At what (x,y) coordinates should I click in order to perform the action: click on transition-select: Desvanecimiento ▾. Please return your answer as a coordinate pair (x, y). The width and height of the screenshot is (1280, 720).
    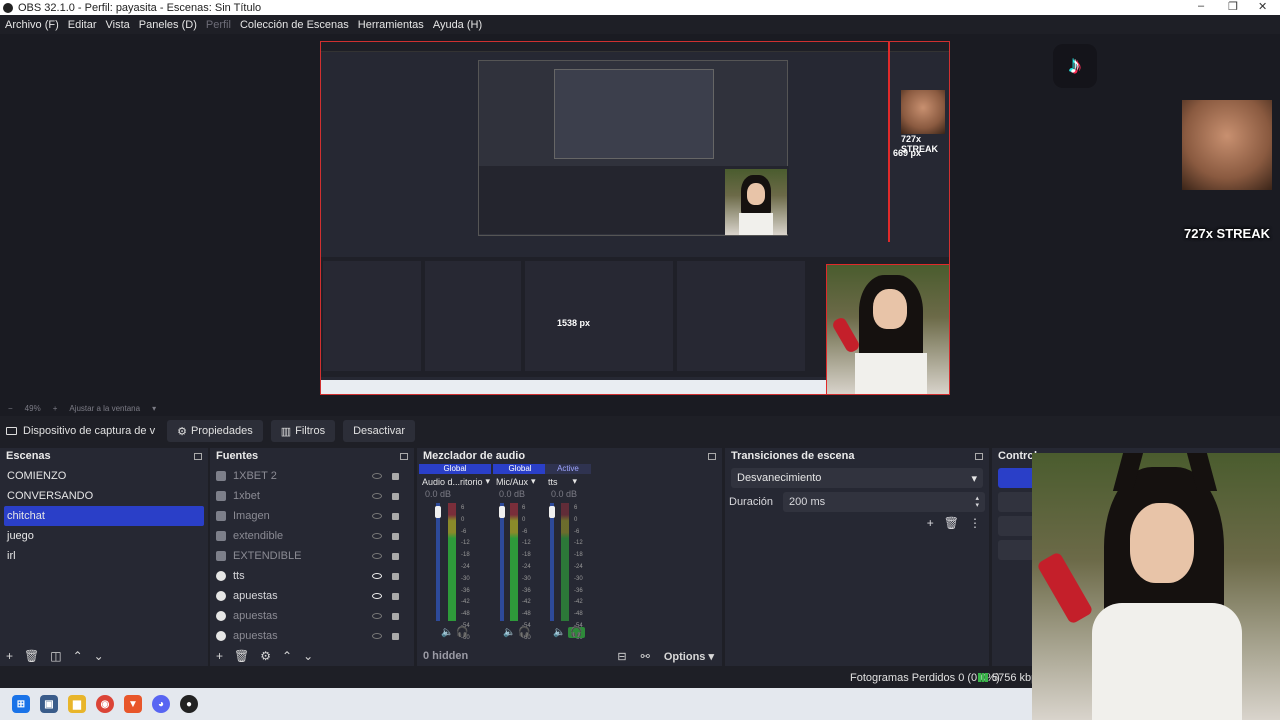
    Looking at the image, I should click on (857, 478).